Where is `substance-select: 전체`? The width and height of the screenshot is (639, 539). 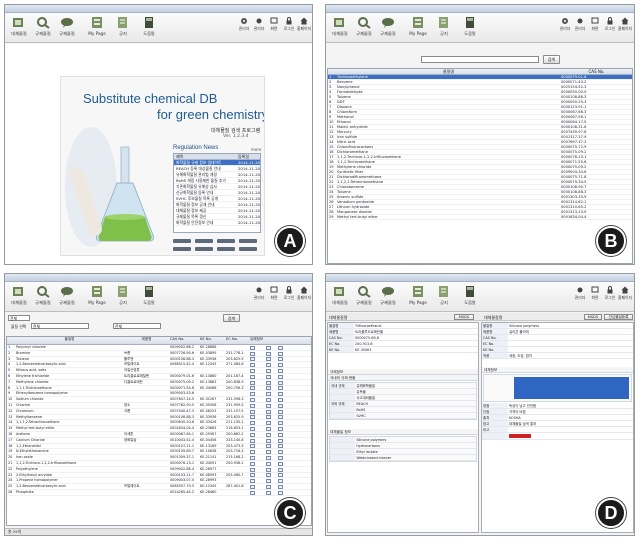 substance-select: 전체 is located at coordinates (60, 326).